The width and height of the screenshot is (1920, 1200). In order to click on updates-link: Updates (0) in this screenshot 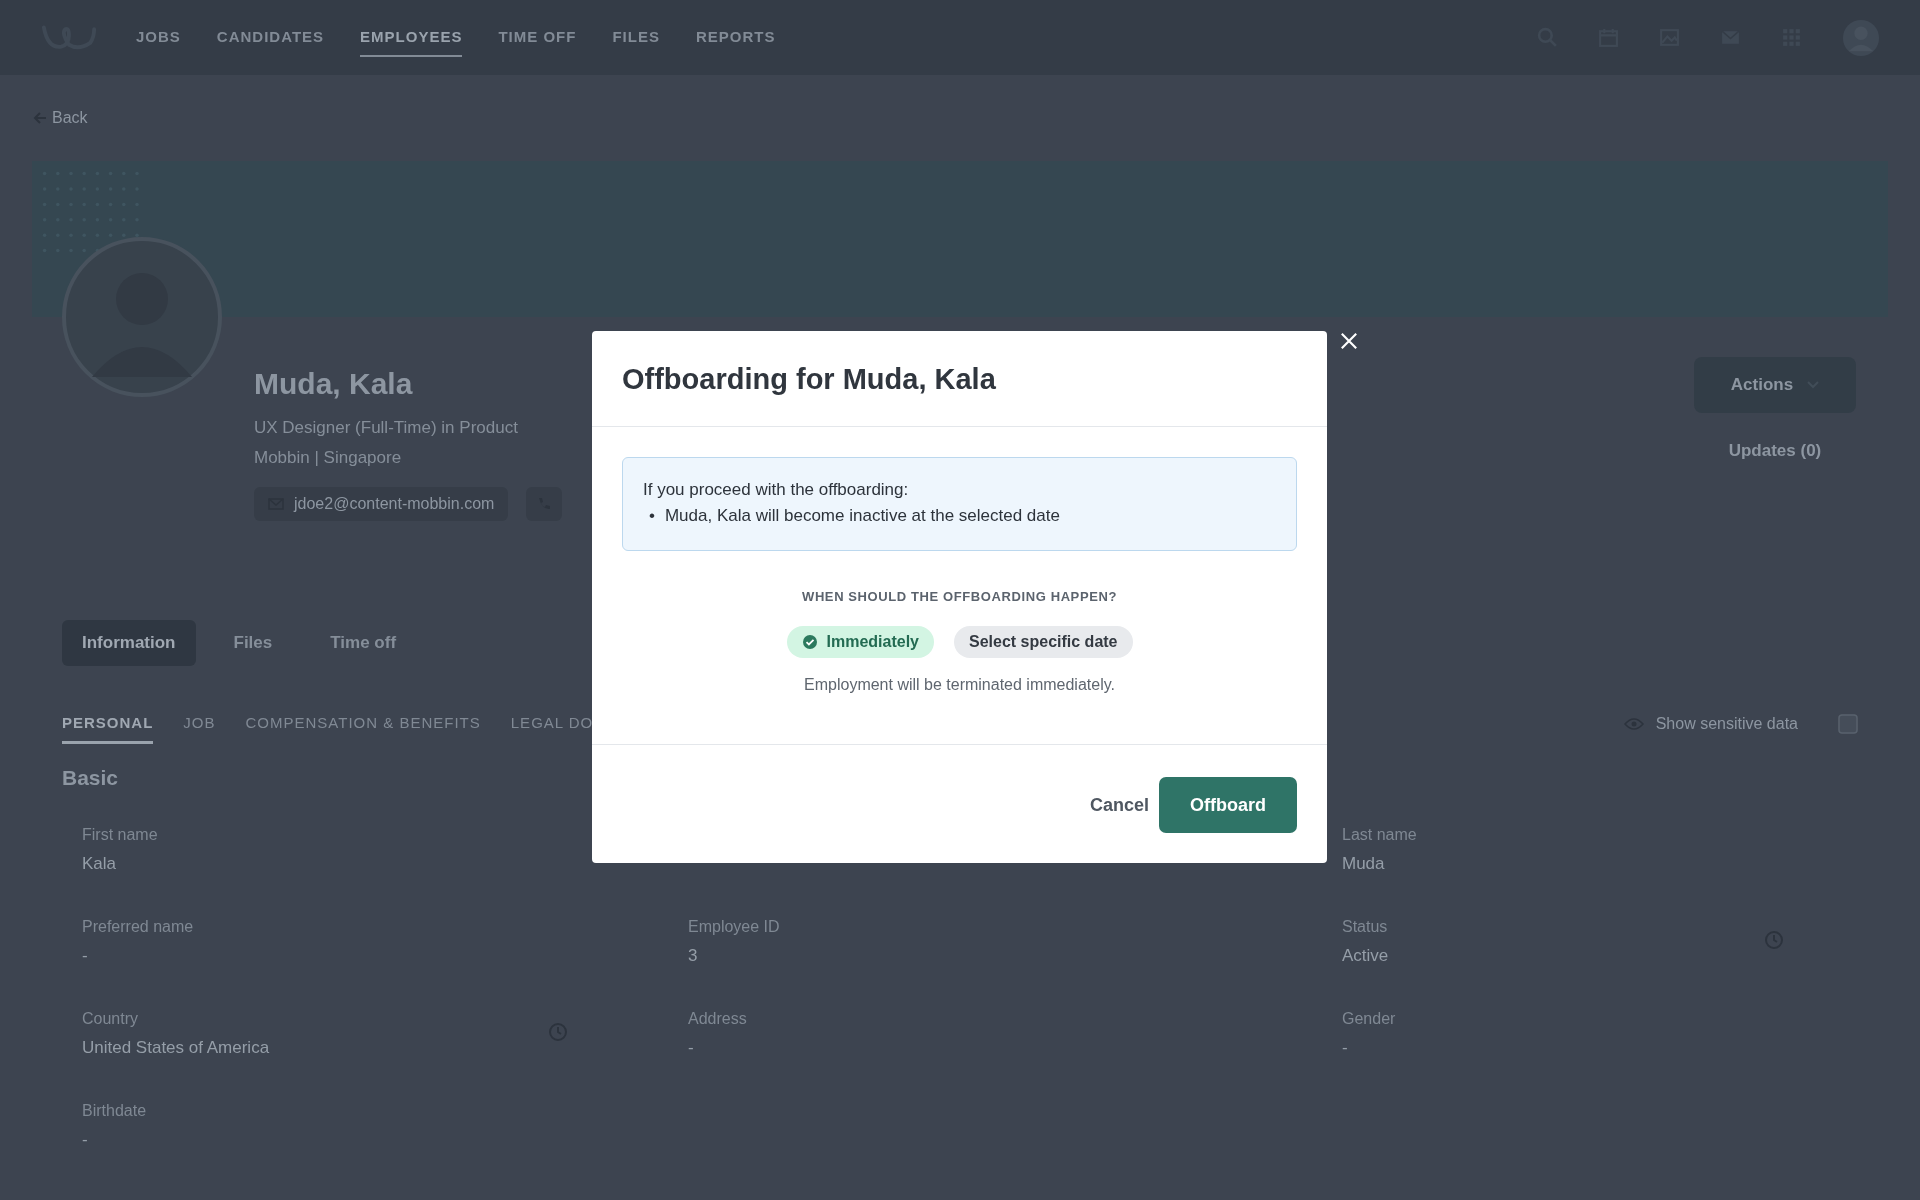, I will do `click(1775, 451)`.